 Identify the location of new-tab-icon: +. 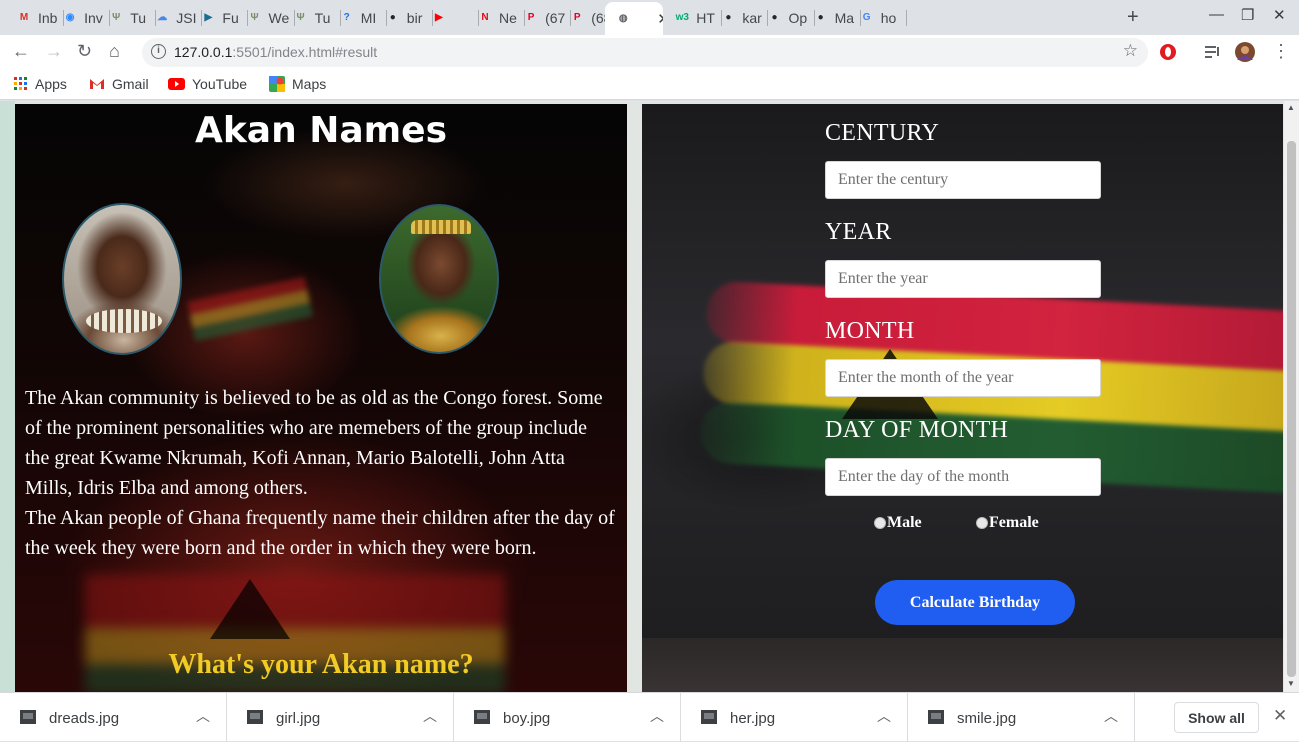
(1133, 17).